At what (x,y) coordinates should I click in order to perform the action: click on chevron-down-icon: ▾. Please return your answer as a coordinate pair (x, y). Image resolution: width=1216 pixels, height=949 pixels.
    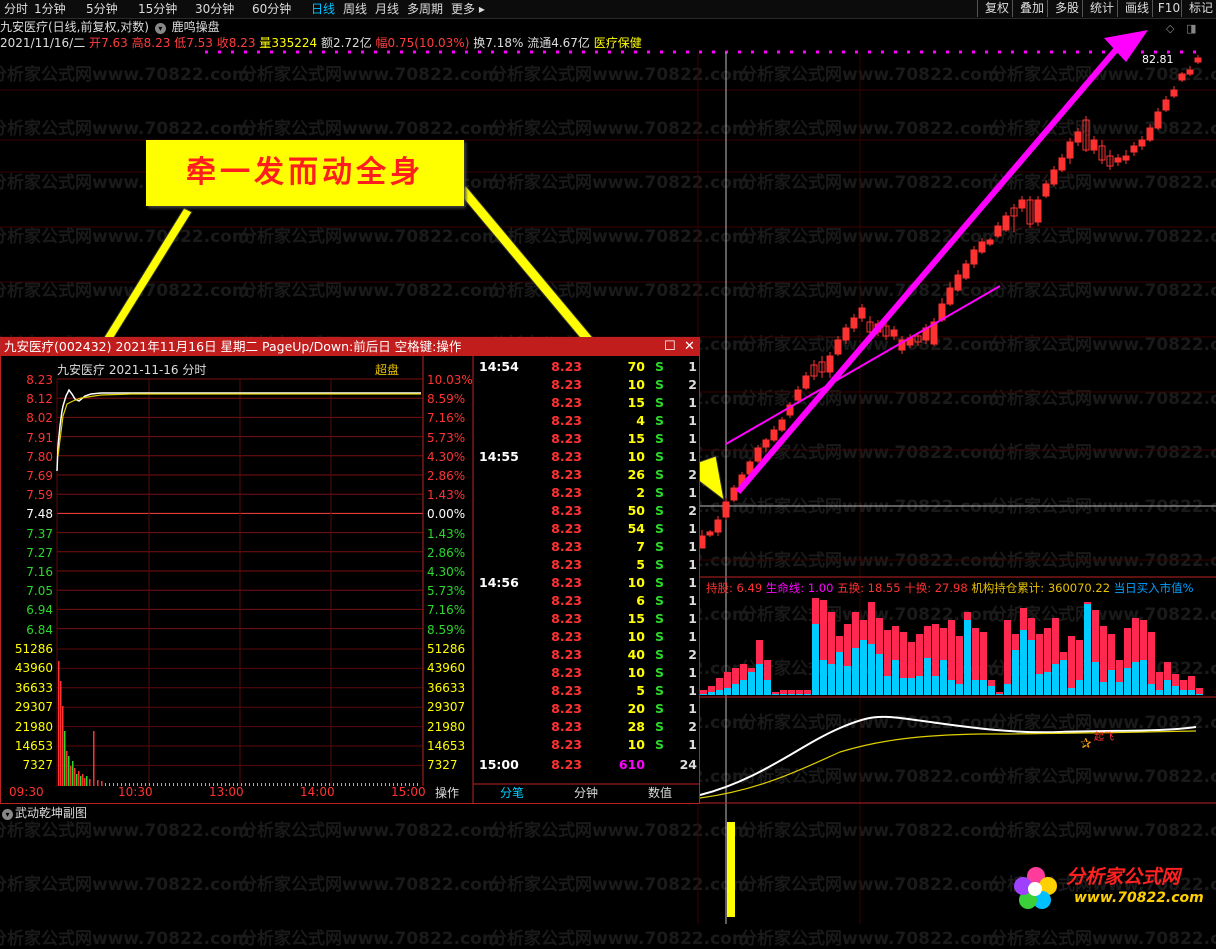
    Looking at the image, I should click on (7, 814).